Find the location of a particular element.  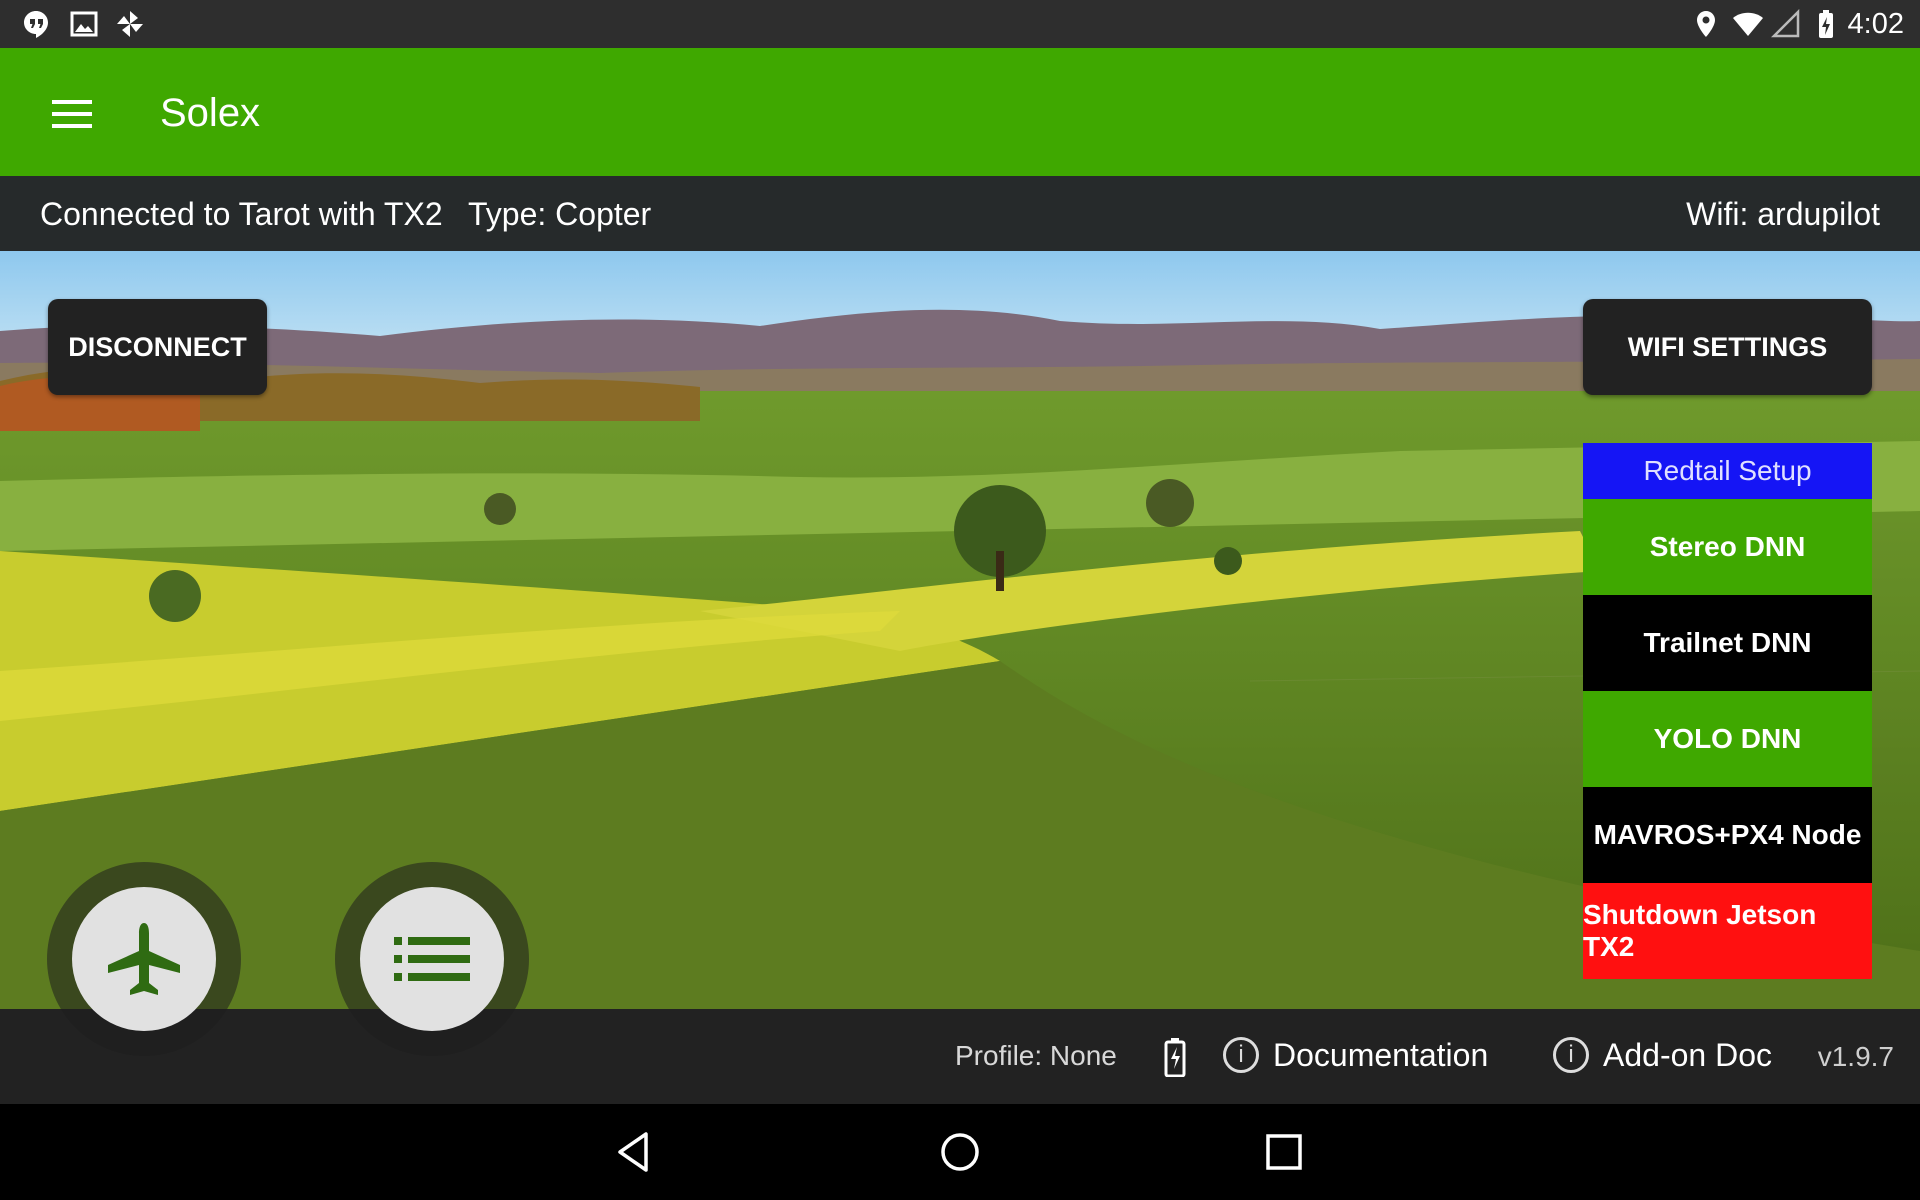

yolo-dnn-button: YOLO DNN is located at coordinates (1727, 739).